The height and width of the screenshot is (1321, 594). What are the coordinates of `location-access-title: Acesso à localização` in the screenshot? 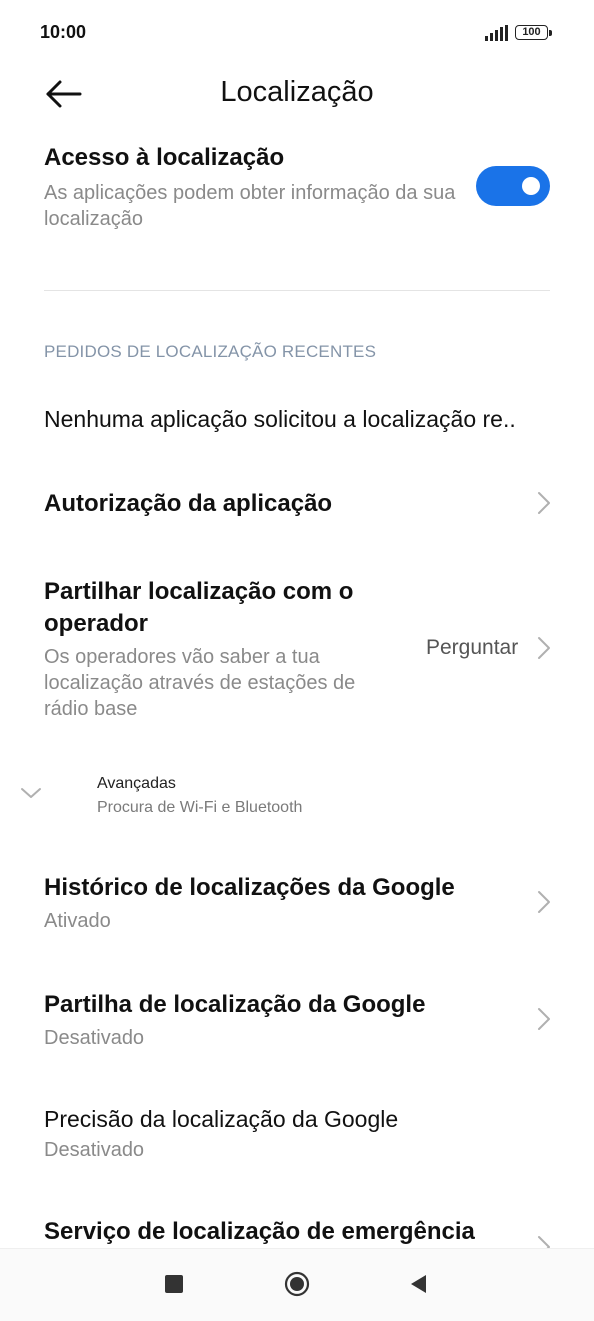 It's located at (164, 157).